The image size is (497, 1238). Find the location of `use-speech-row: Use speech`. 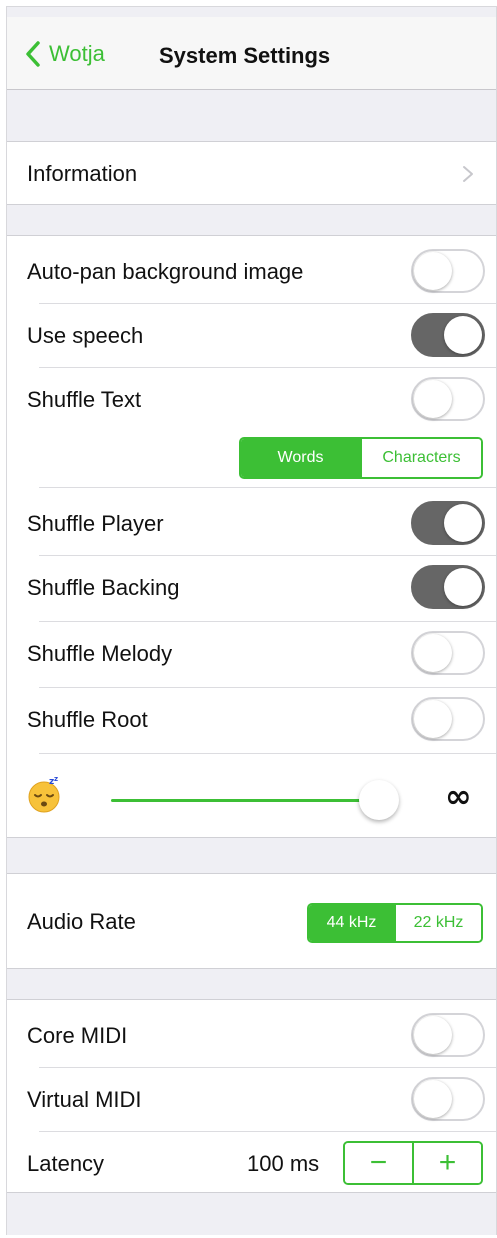

use-speech-row: Use speech is located at coordinates (251, 335).